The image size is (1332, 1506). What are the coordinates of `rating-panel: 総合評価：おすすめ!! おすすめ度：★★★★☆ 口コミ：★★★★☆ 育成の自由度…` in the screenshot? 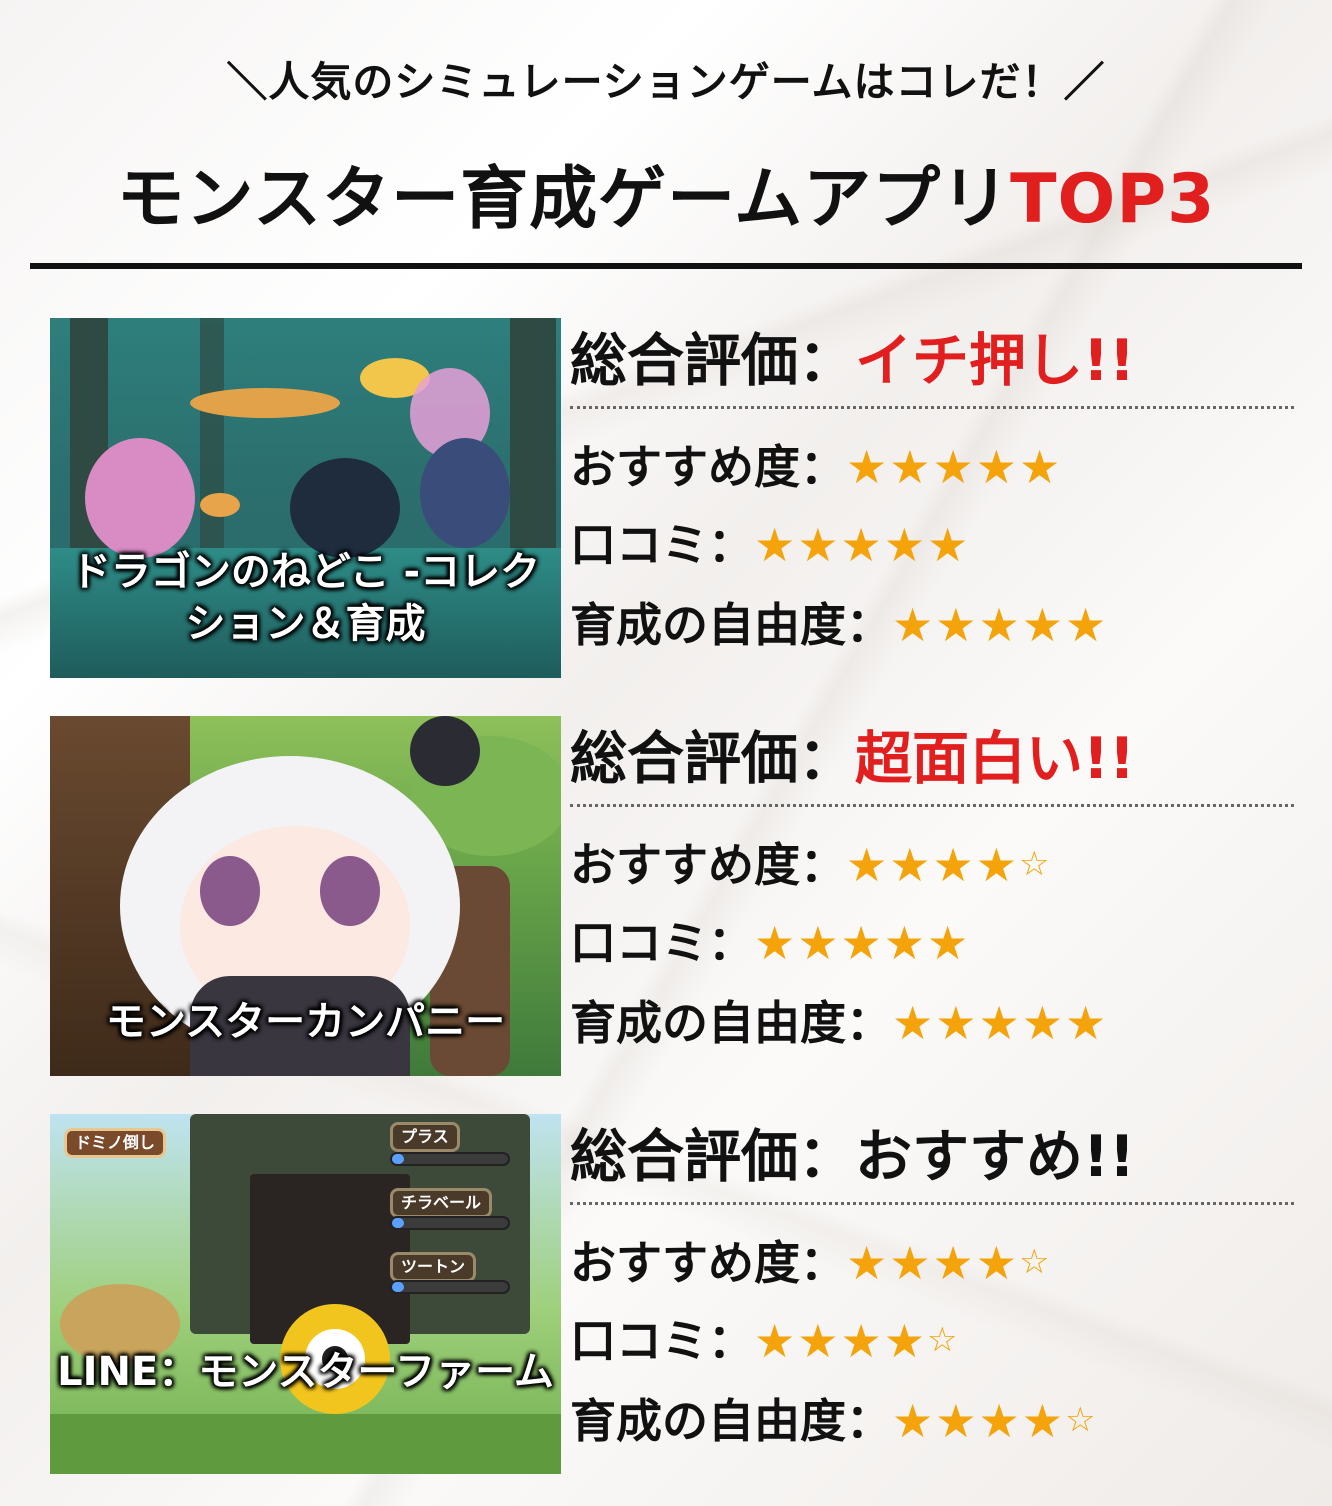 It's located at (935, 1294).